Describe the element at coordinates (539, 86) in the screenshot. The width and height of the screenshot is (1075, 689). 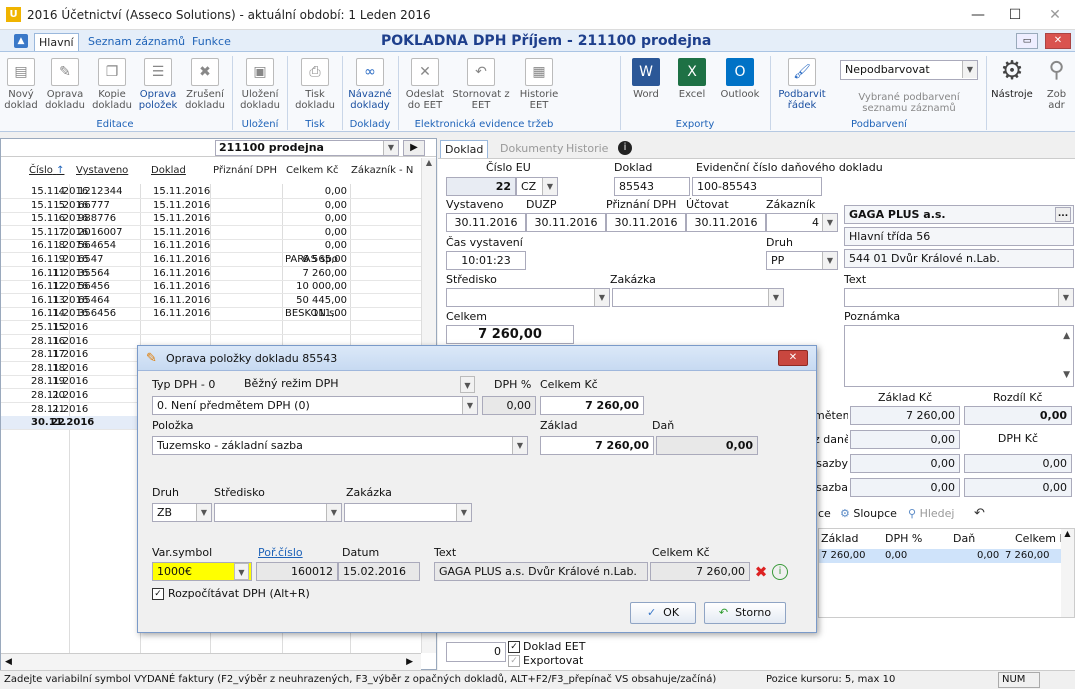
I see `eet-history-button: ▦ Historie EET` at that location.